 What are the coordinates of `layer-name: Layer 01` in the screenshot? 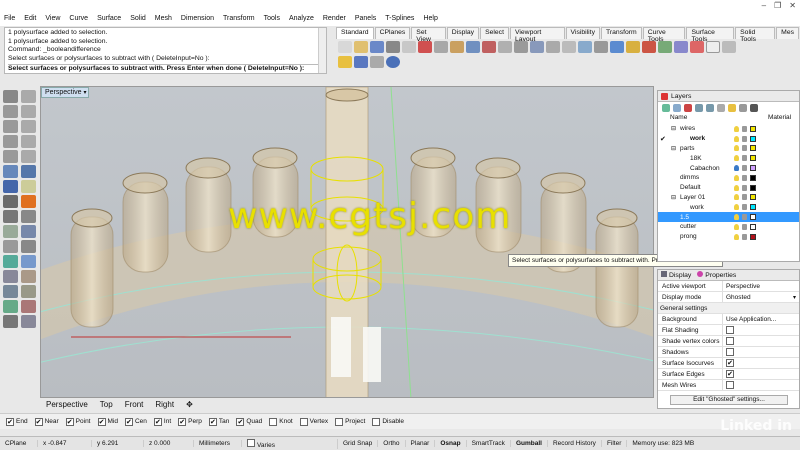 It's located at (692, 197).